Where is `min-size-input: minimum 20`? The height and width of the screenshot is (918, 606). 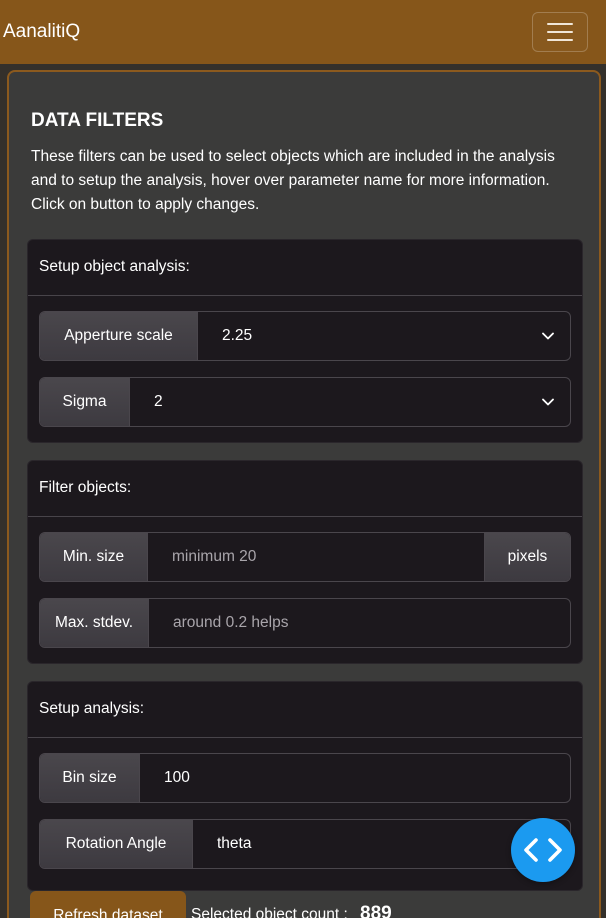 min-size-input: minimum 20 is located at coordinates (316, 557).